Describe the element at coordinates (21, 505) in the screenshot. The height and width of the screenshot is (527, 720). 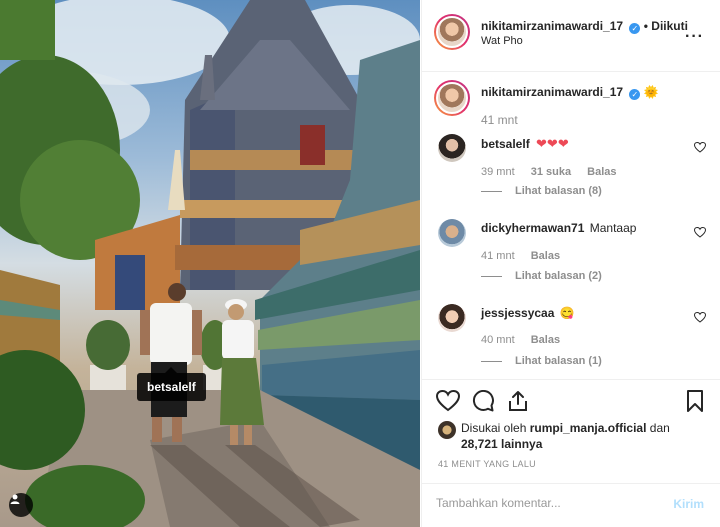
I see `user-icon` at that location.